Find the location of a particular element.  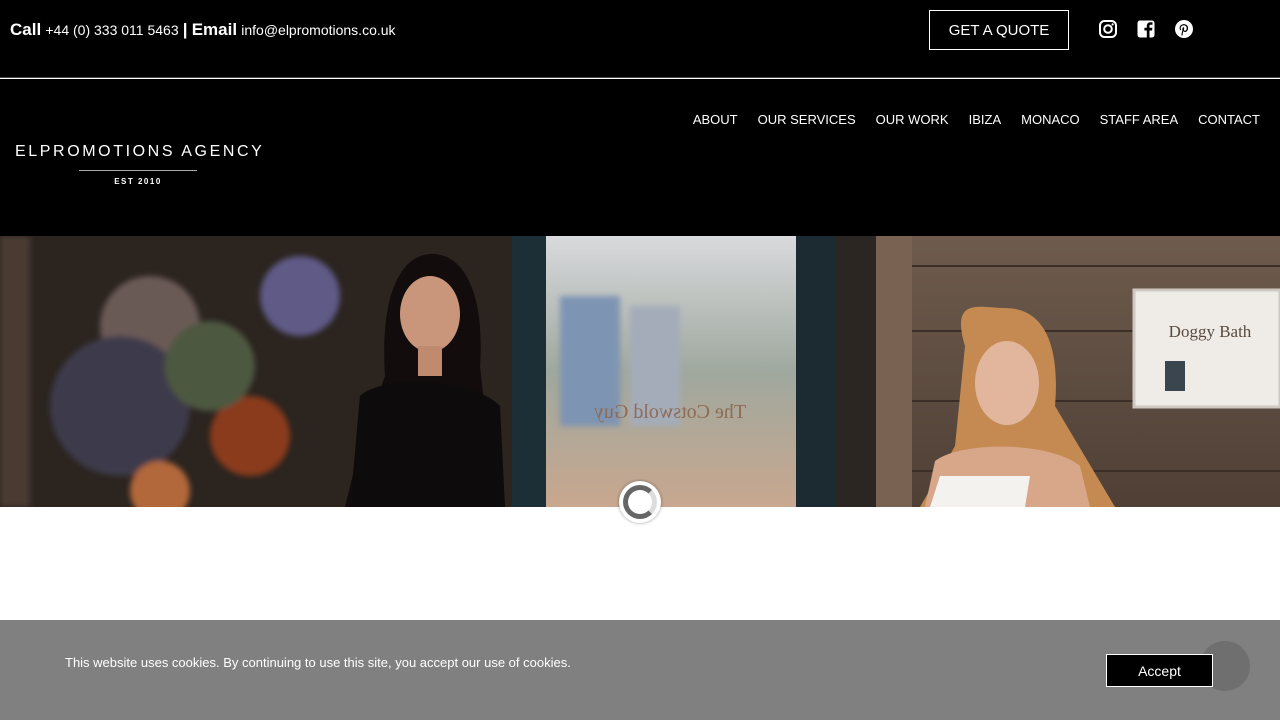

facebook-icon is located at coordinates (1146, 29).